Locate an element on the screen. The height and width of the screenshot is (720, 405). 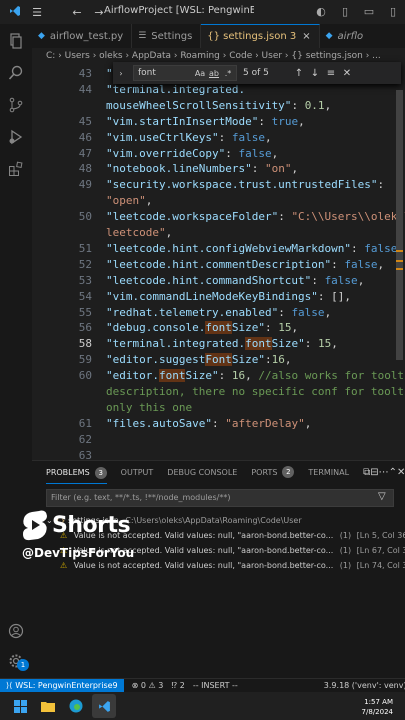
code-line: "vim.startInInsertMode": true, is located at coordinates (205, 121).